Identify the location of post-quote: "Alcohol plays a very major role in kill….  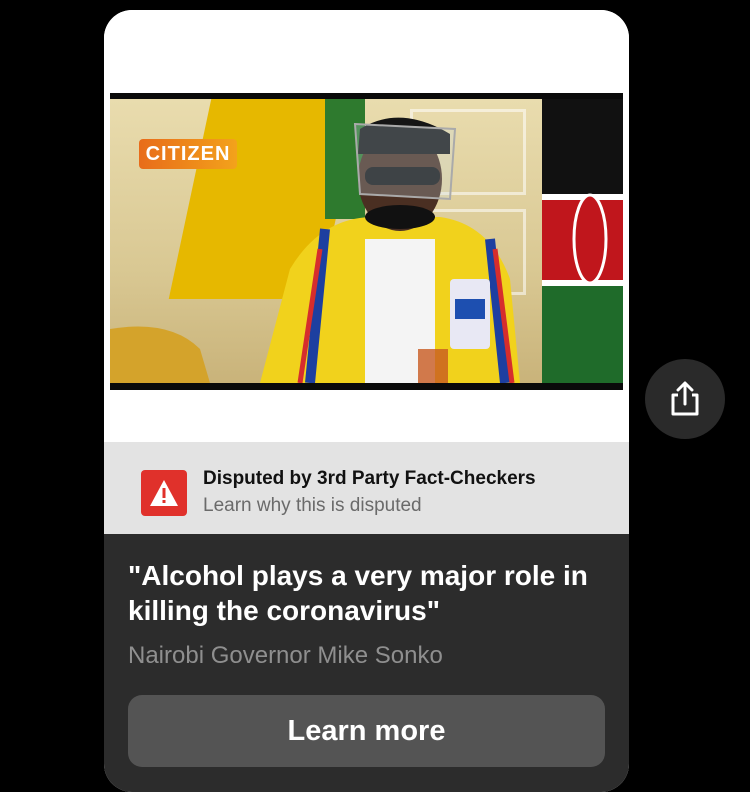
(358, 593).